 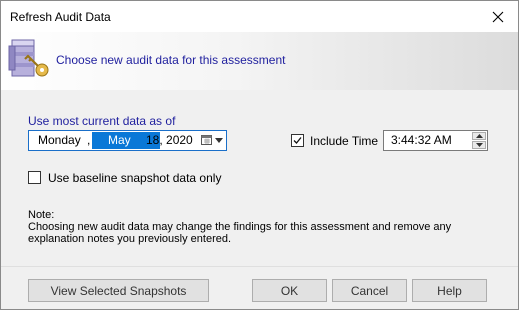 What do you see at coordinates (119, 140) in the screenshot?
I see `date-month-text: May` at bounding box center [119, 140].